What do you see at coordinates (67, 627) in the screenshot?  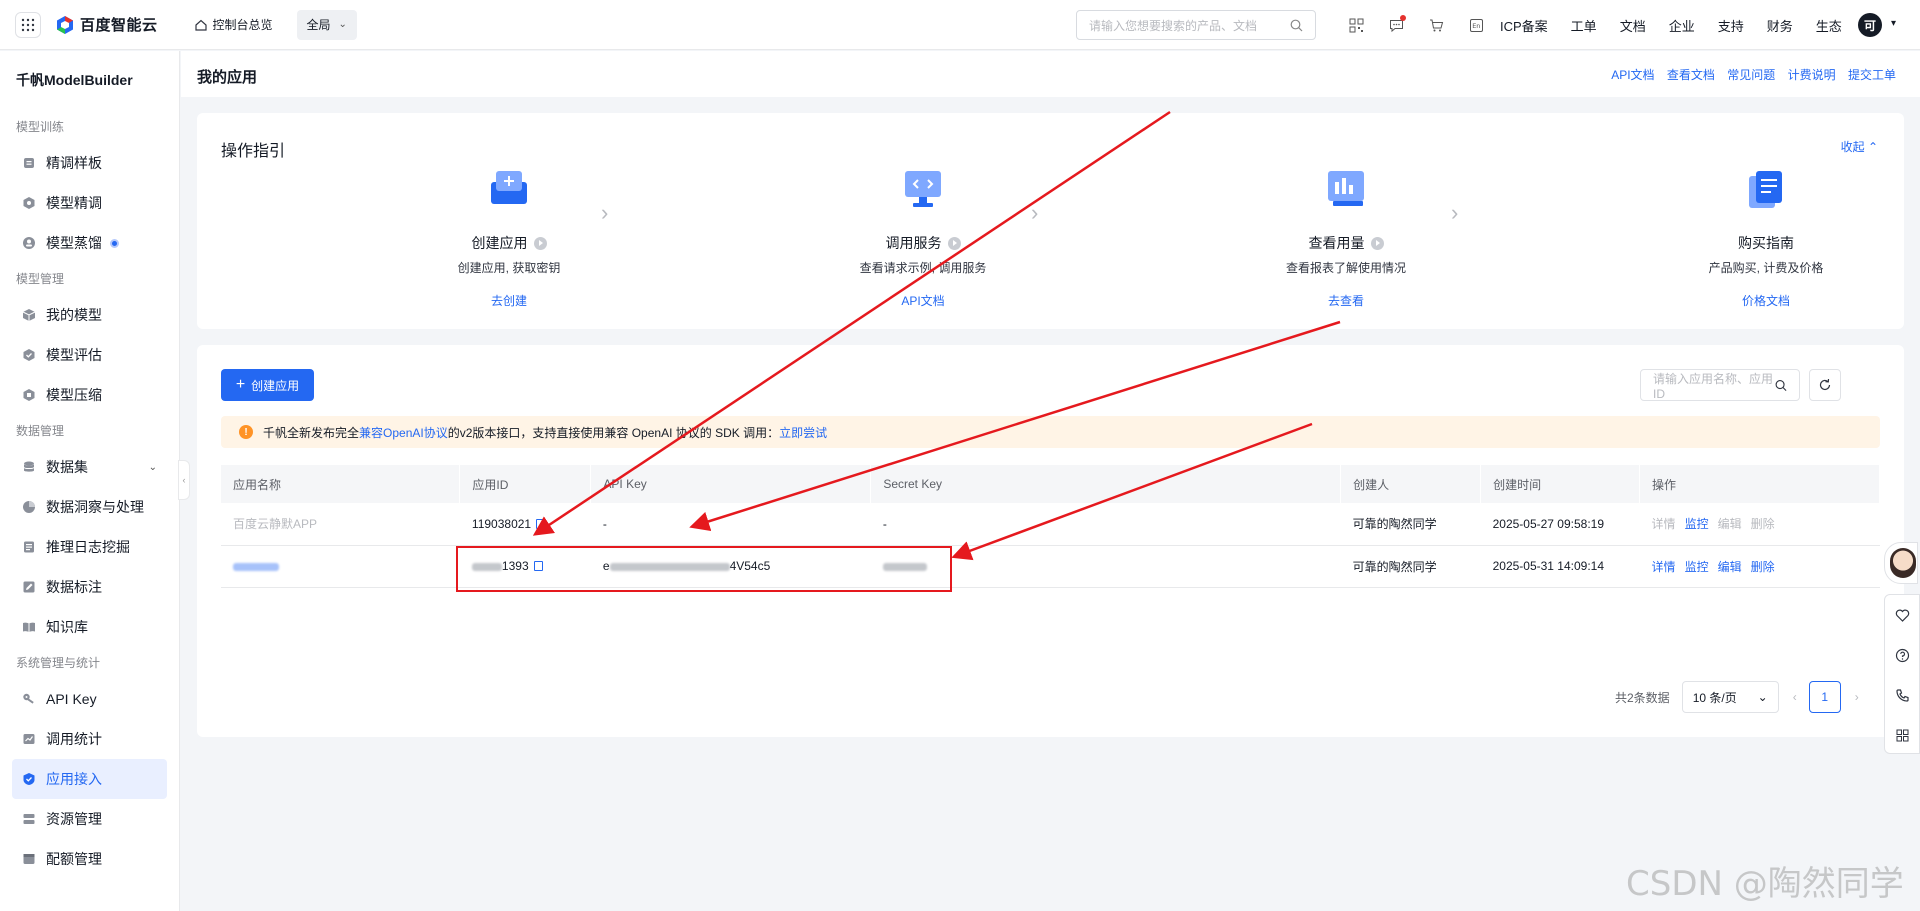 I see `sidebar-item-label: 知识库` at bounding box center [67, 627].